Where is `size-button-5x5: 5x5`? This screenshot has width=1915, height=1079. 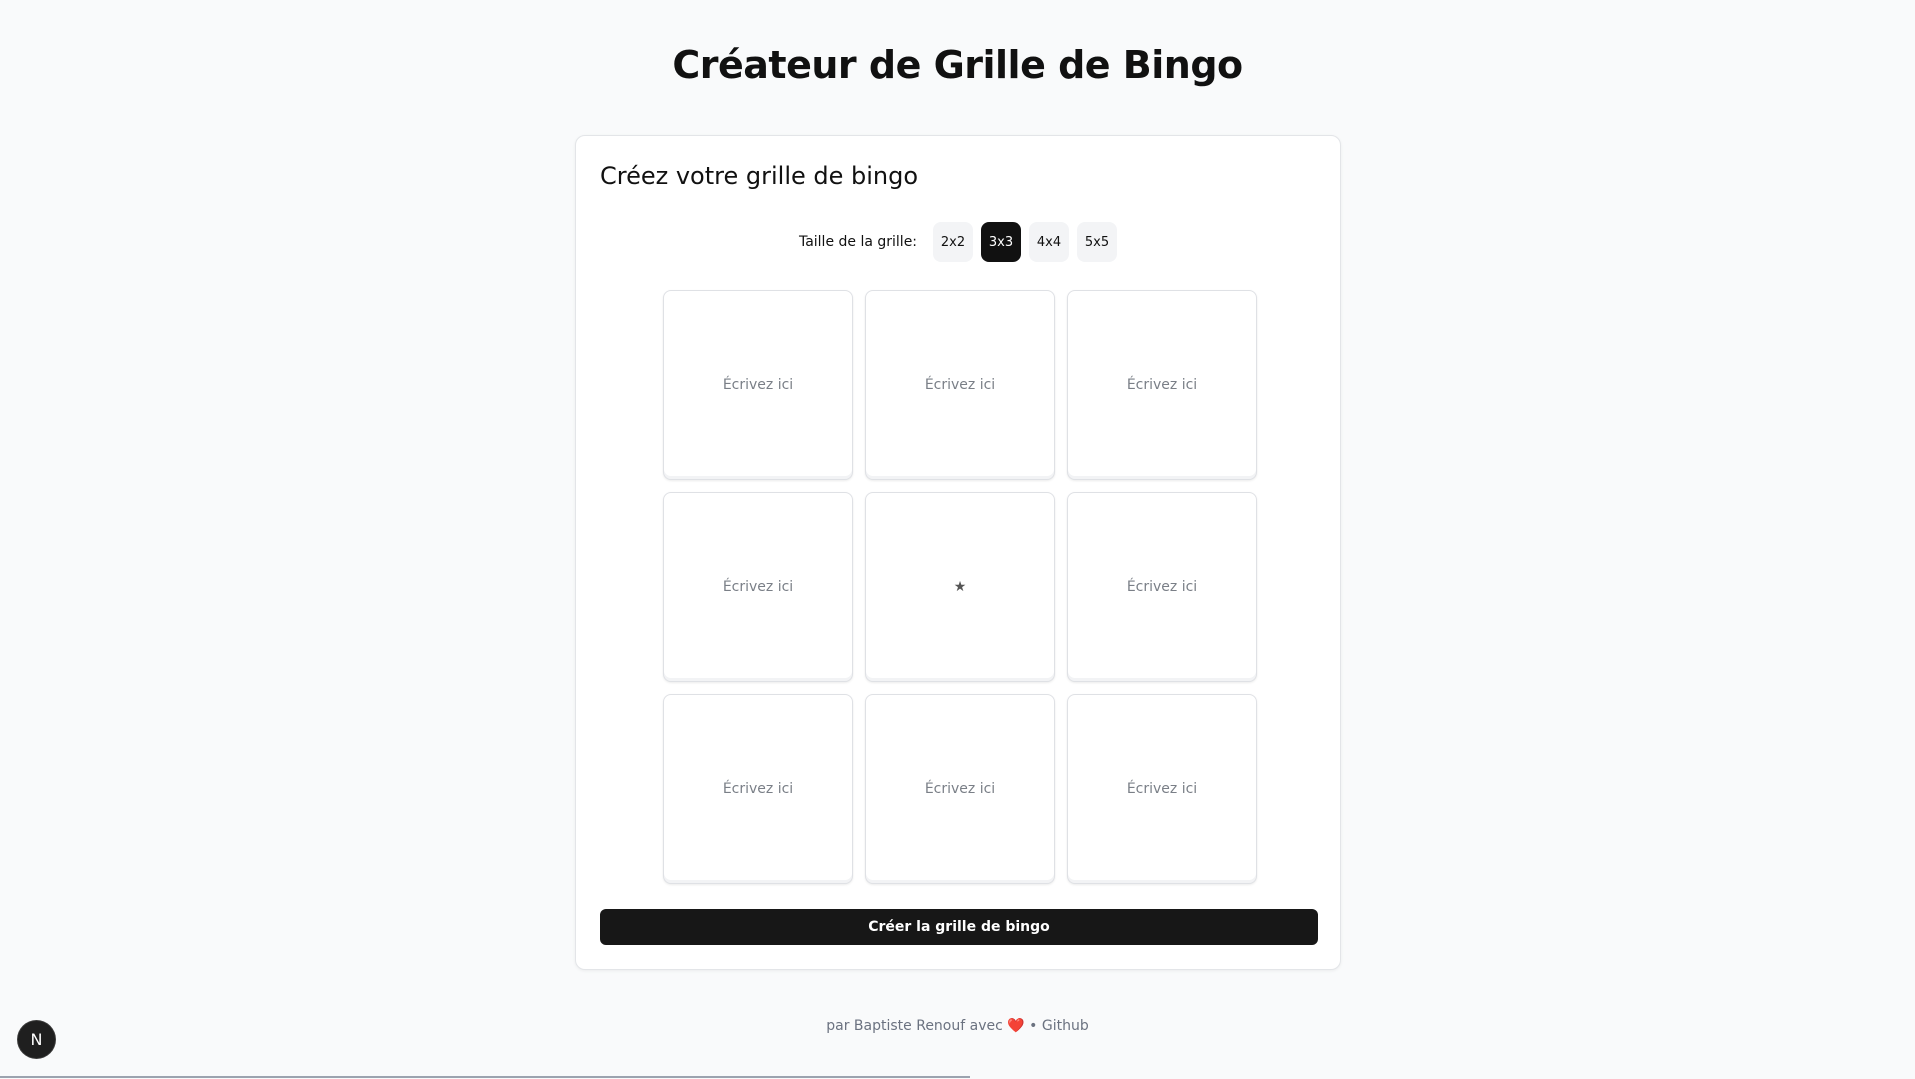
size-button-5x5: 5x5 is located at coordinates (1097, 242).